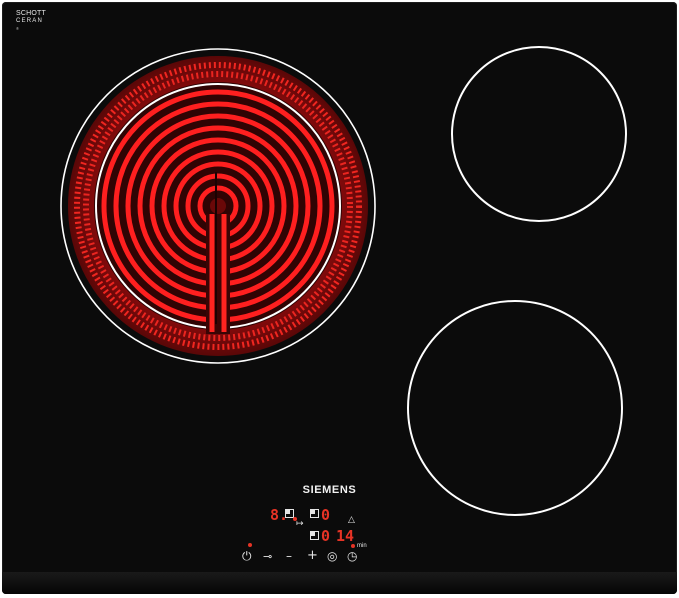 This screenshot has height=598, width=679. I want to click on front-right-zone, so click(515, 408).